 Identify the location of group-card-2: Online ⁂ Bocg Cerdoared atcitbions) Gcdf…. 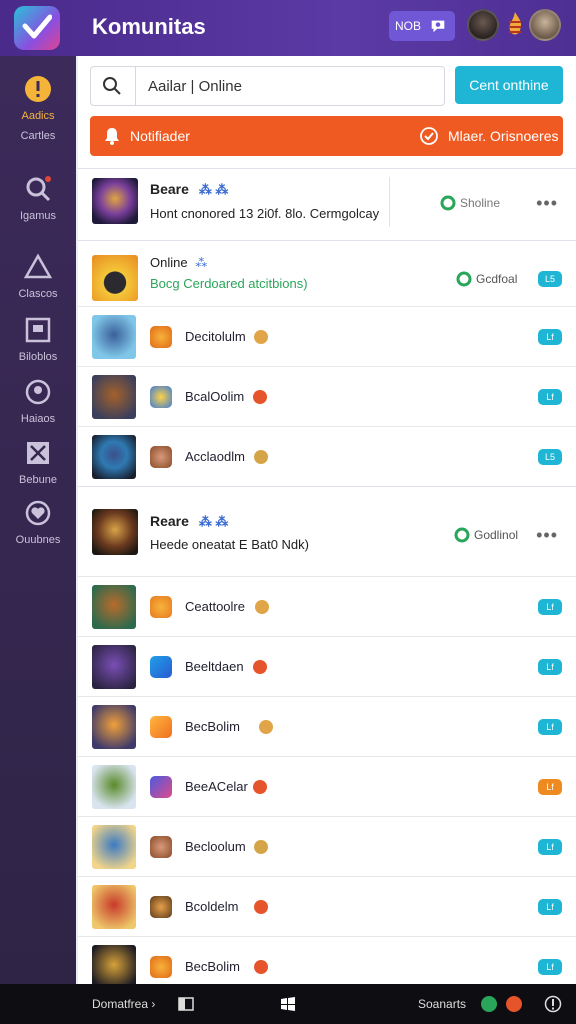
(327, 273).